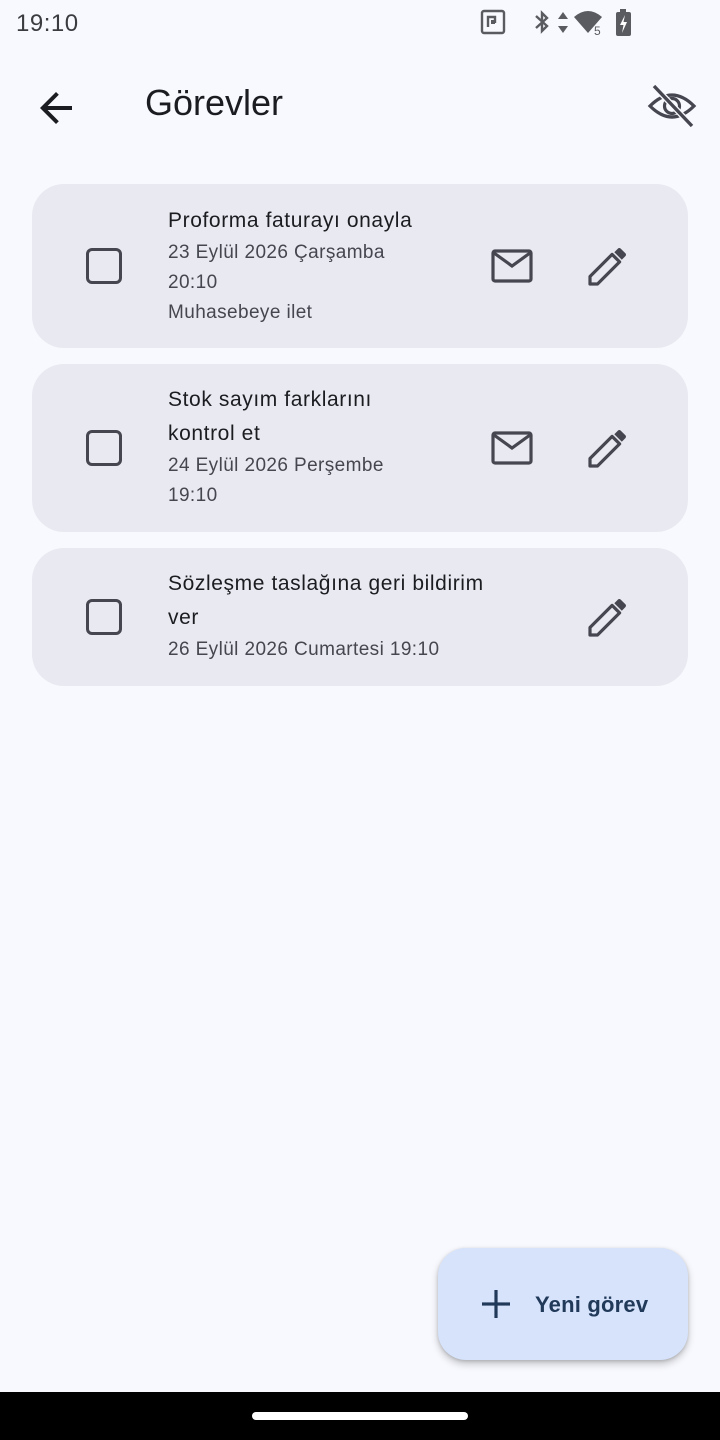 This screenshot has width=720, height=1440. I want to click on new-task-button: Yeni görev, so click(563, 1304).